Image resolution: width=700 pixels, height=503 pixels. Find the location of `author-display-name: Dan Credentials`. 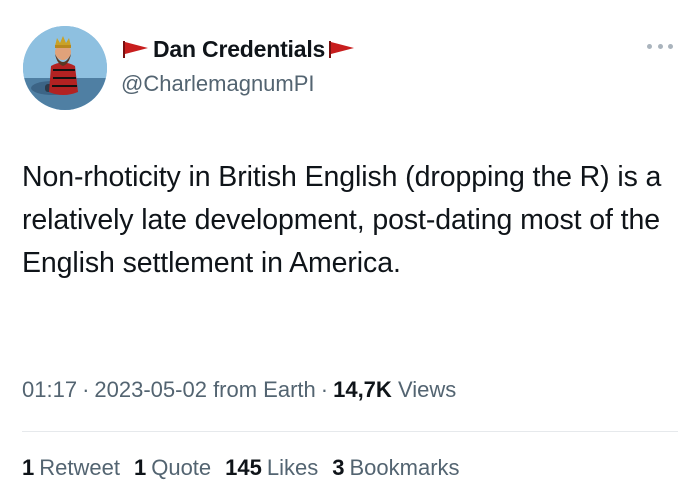

author-display-name: Dan Credentials is located at coordinates (239, 49).